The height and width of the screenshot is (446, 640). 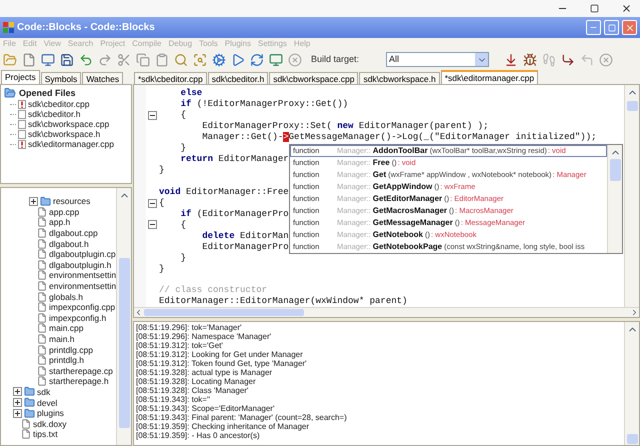 What do you see at coordinates (86, 59) in the screenshot?
I see `undo-icon` at bounding box center [86, 59].